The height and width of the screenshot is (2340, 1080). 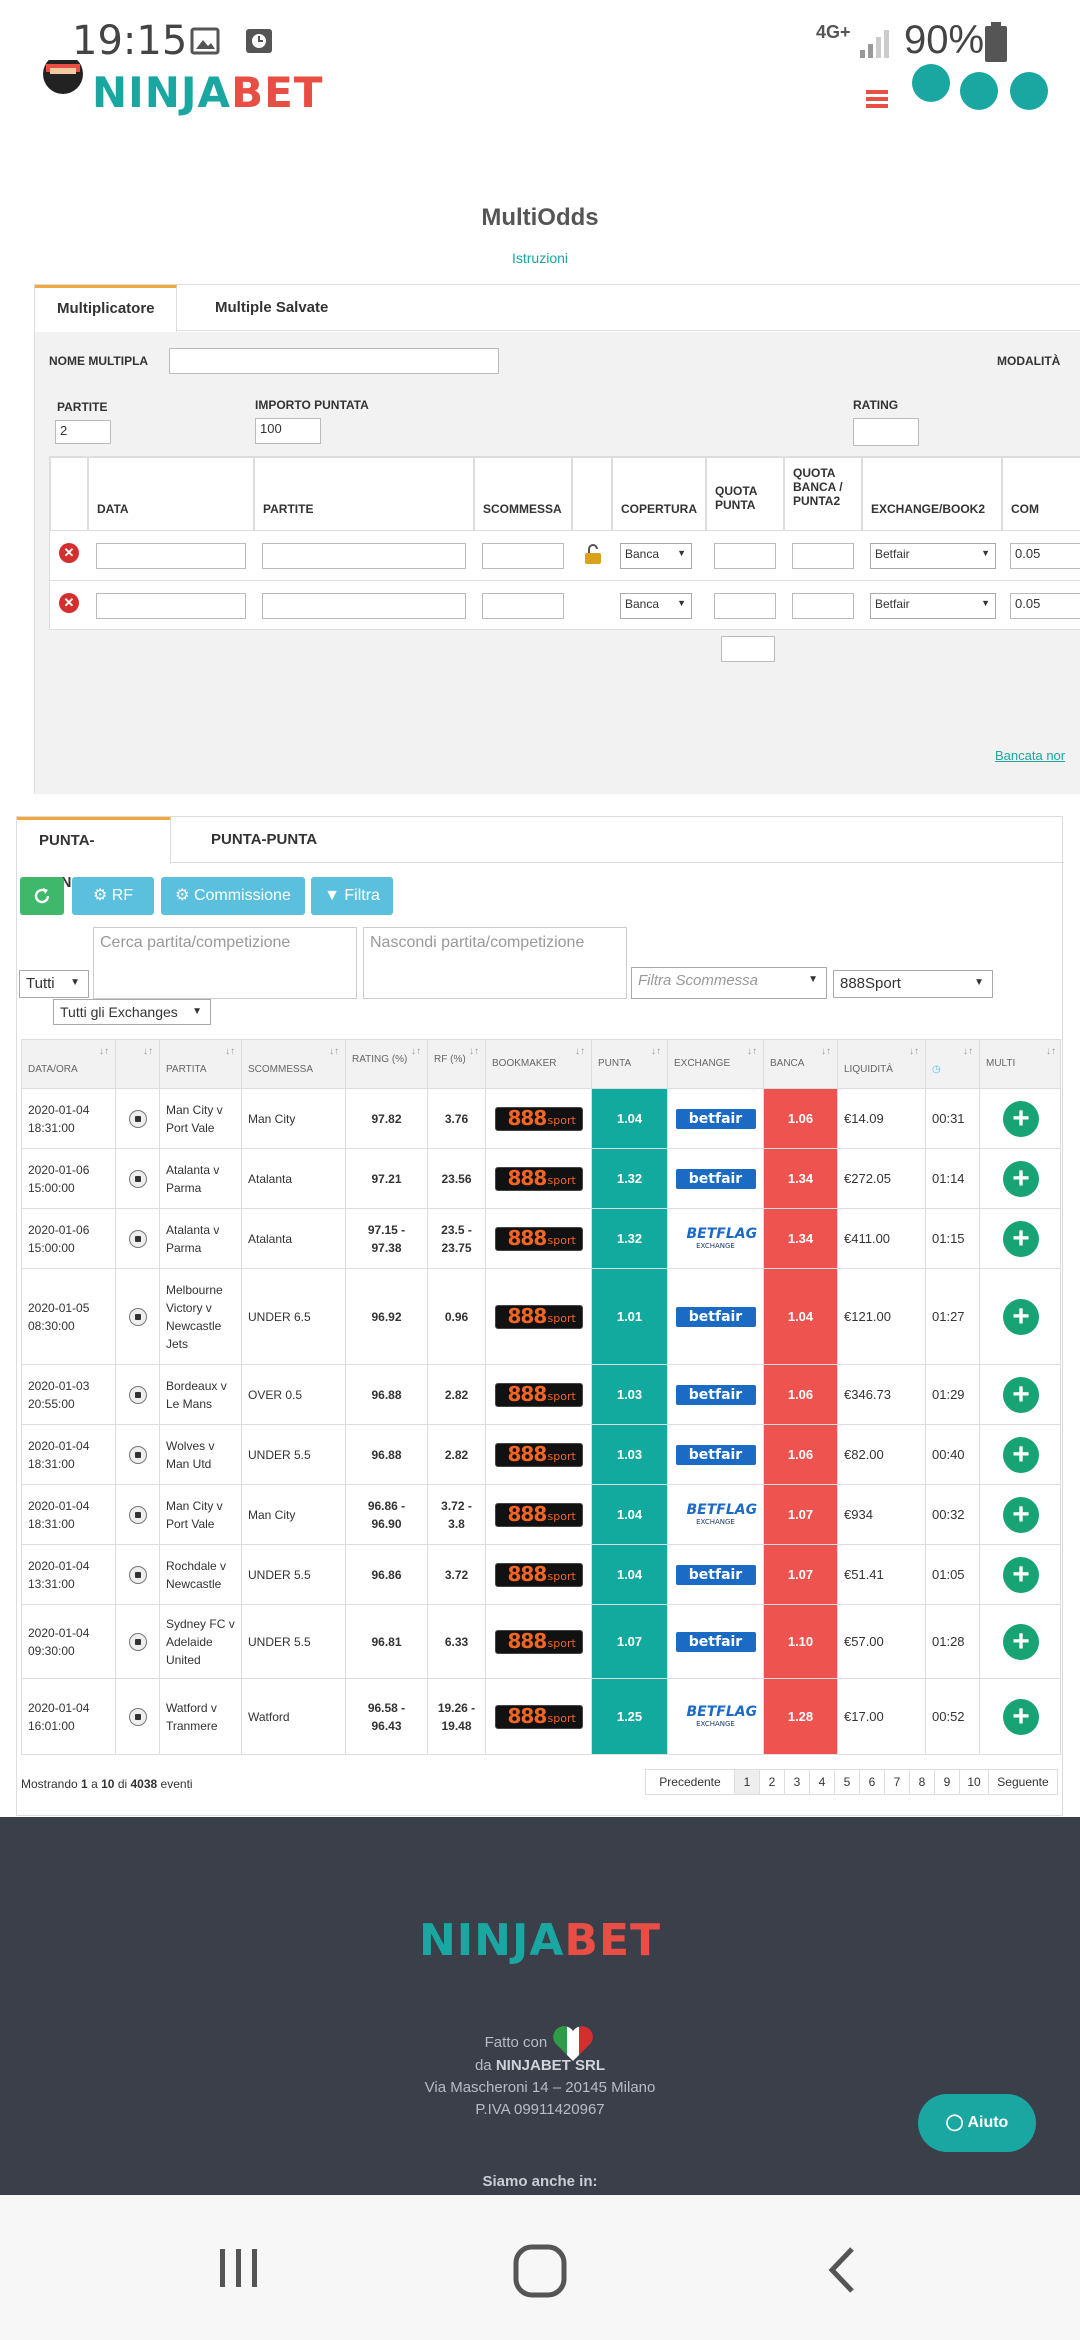 I want to click on col-punta: PUNTA ↓↑, so click(x=630, y=1065).